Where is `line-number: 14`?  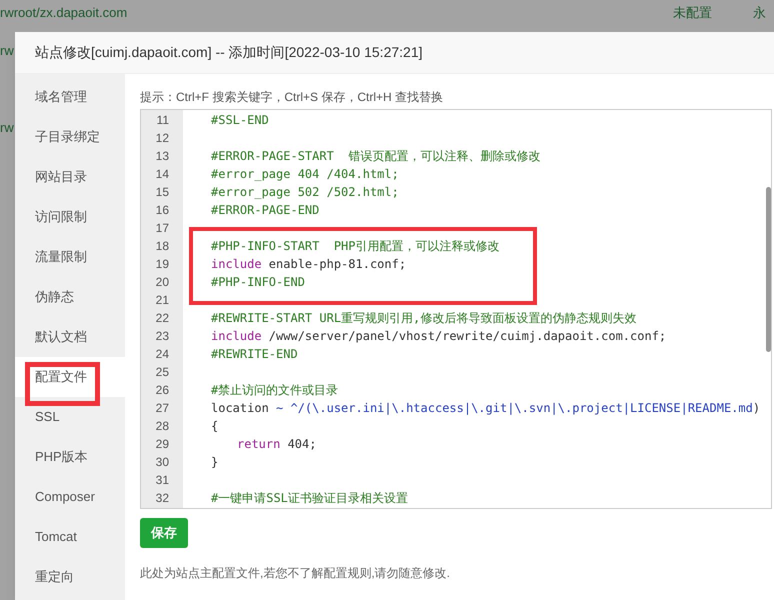 line-number: 14 is located at coordinates (162, 174).